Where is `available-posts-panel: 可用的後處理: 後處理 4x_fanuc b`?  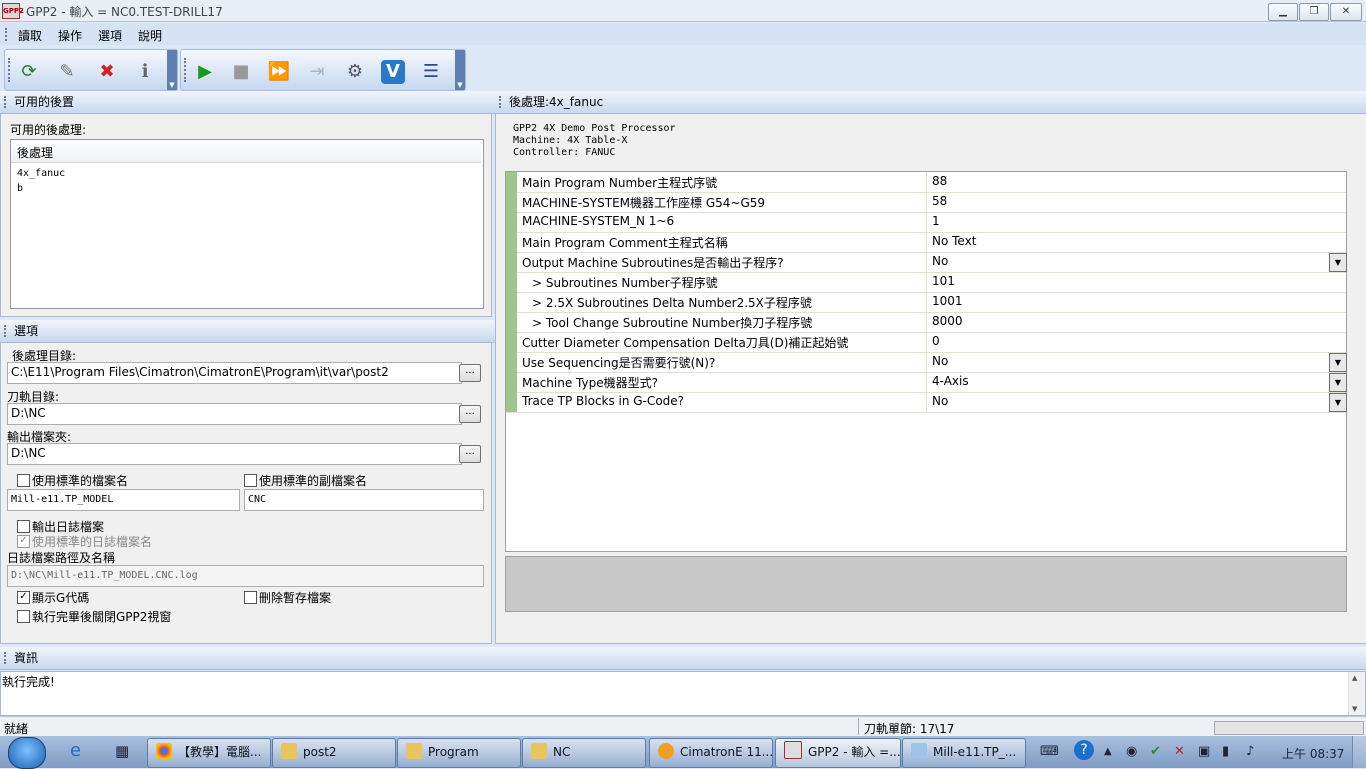 available-posts-panel: 可用的後處理: 後處理 4x_fanuc b is located at coordinates (246, 215).